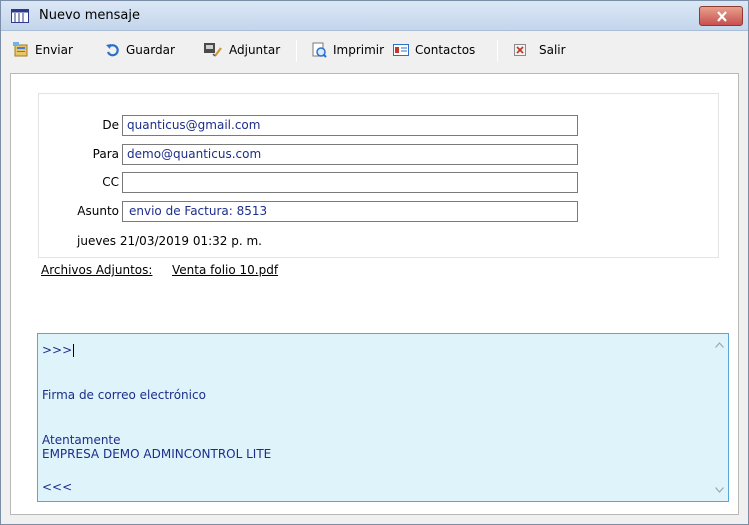 The height and width of the screenshot is (525, 749). I want to click on exit-button: Salir, so click(539, 50).